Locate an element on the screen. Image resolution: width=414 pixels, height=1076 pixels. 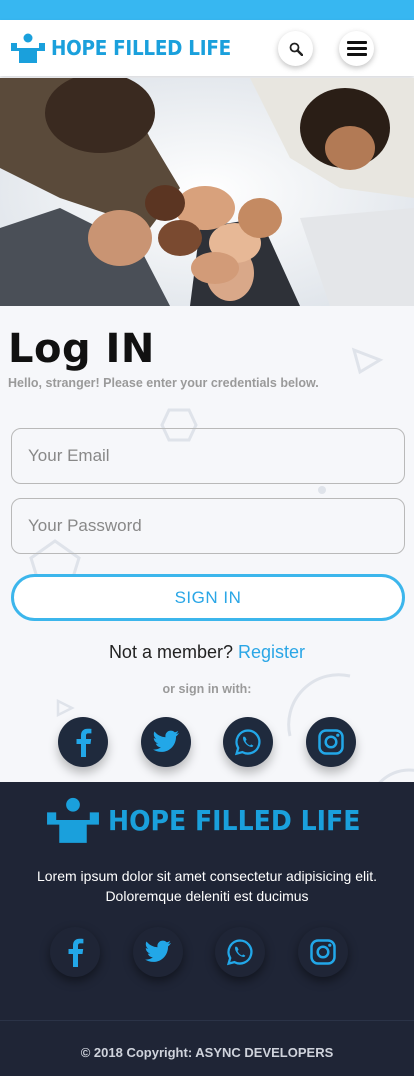
footer-instagram-button is located at coordinates (323, 952).